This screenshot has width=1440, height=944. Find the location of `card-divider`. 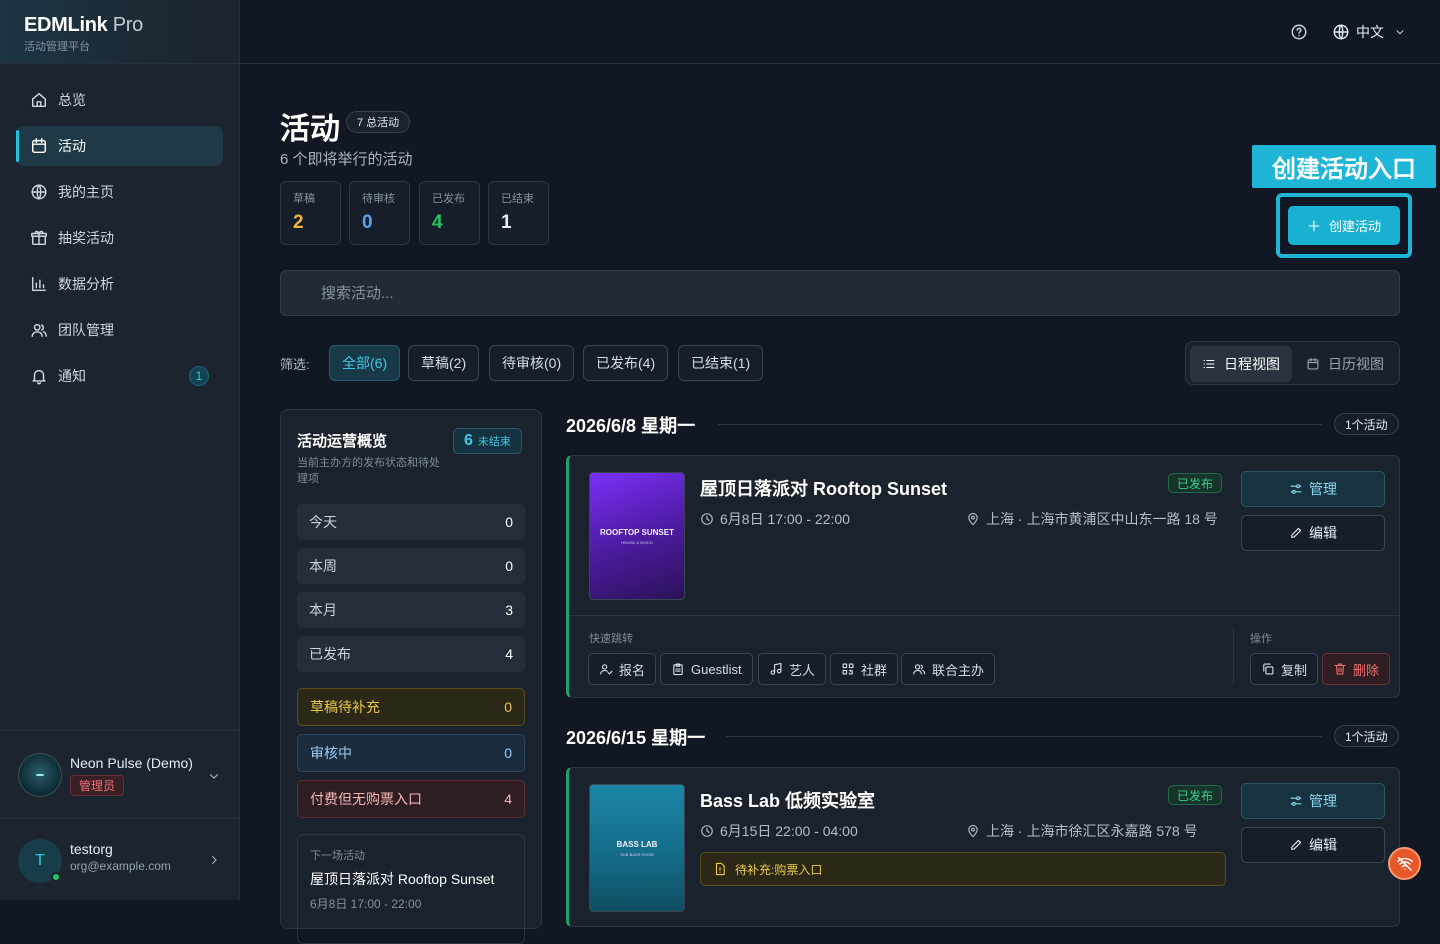

card-divider is located at coordinates (984, 615).